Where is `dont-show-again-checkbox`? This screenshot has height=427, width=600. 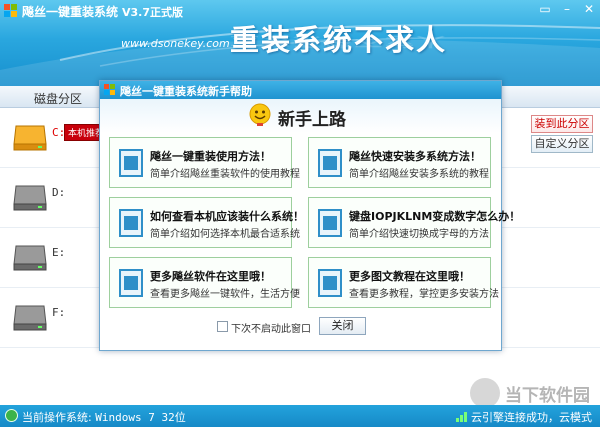 dont-show-again-checkbox is located at coordinates (222, 326).